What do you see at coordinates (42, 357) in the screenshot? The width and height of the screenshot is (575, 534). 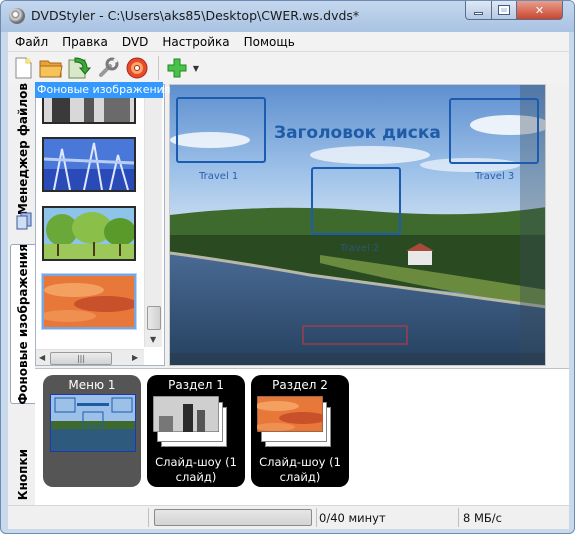 I see `scroll-left-icon: ◀` at bounding box center [42, 357].